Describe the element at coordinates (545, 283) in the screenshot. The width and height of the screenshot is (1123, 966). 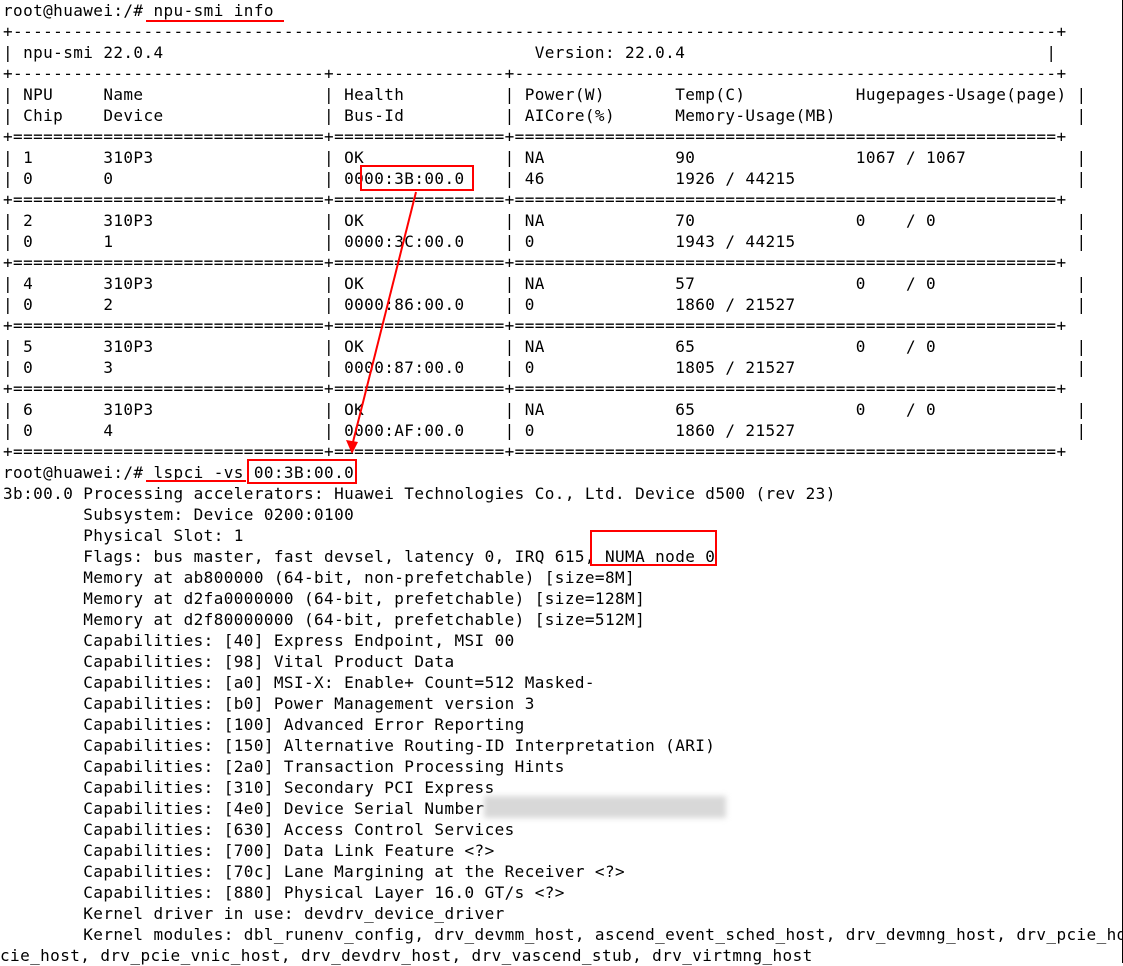
I see `table-row: | 4 310P3 | OK | NA 57 0 / 0 |` at that location.